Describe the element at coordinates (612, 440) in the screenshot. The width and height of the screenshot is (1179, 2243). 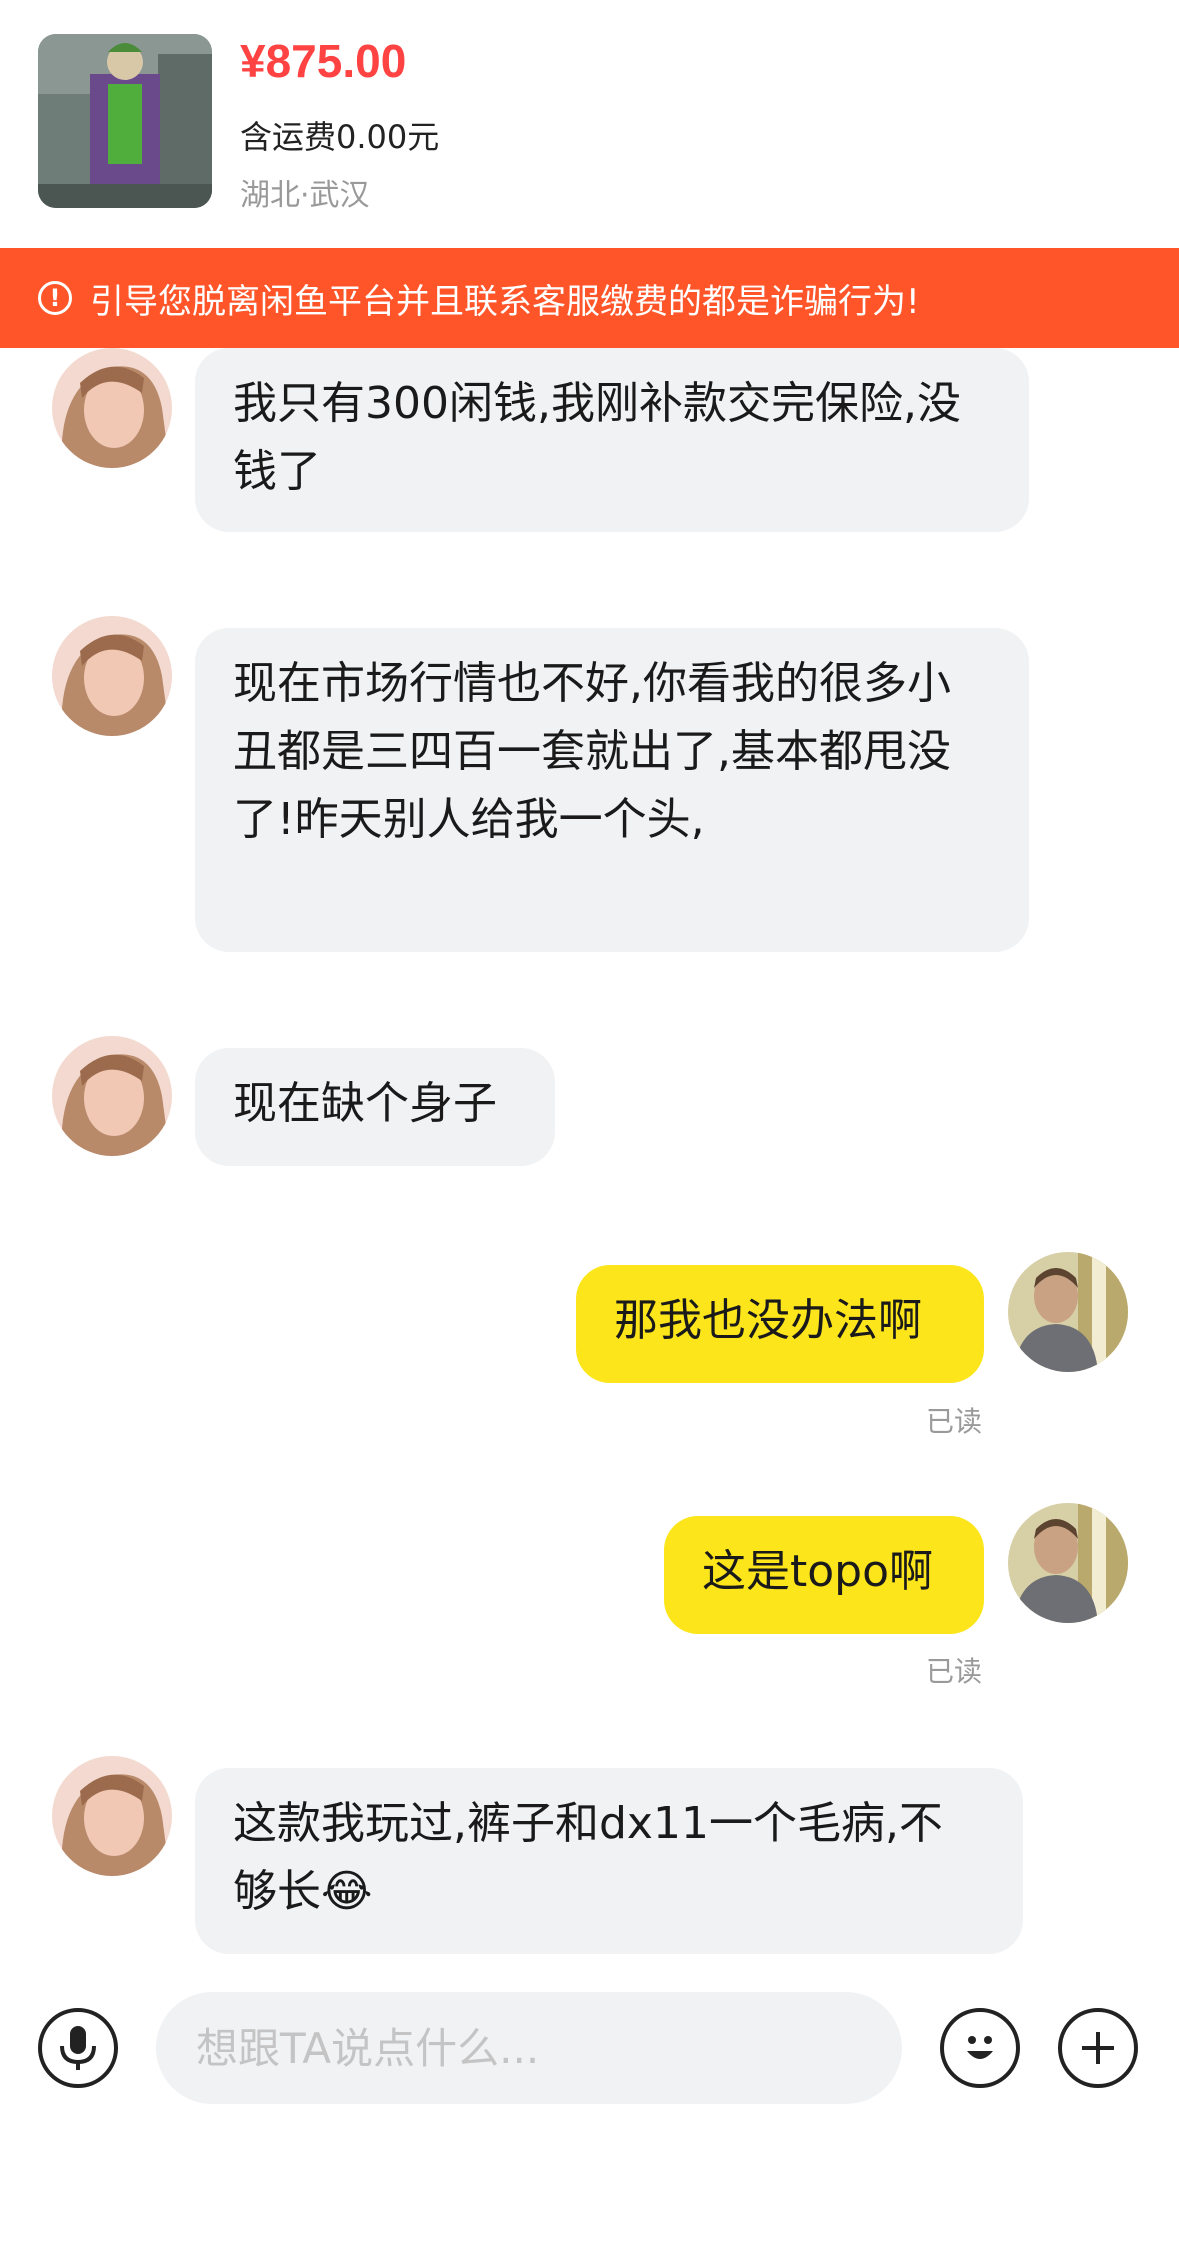
I see `message-bubble-incoming: 我只有300闲钱,我刚补款交完保险,没钱了` at that location.